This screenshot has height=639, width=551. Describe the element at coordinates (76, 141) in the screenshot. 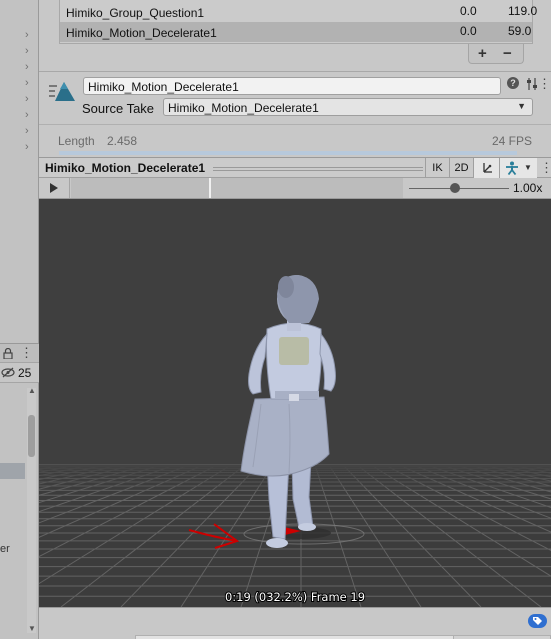

I see `length-label: Length` at that location.